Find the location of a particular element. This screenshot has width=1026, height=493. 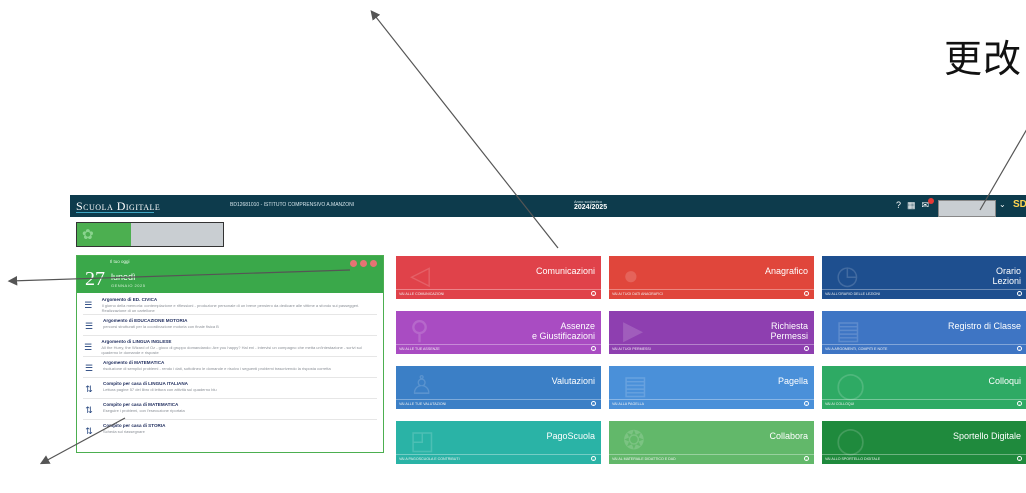

tile-bg-icon: ◰ is located at coordinates (422, 440).